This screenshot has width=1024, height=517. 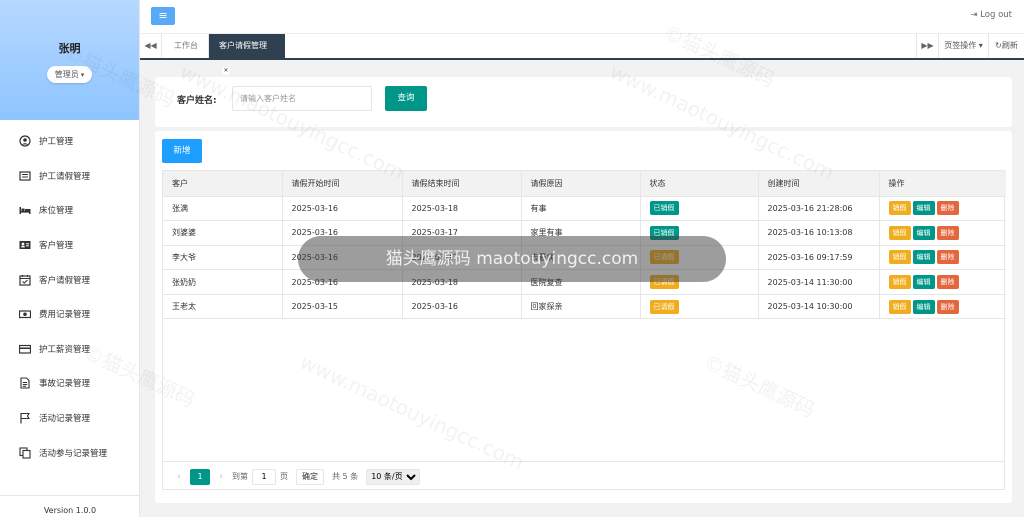 What do you see at coordinates (406, 98) in the screenshot?
I see `search-button: 查询` at bounding box center [406, 98].